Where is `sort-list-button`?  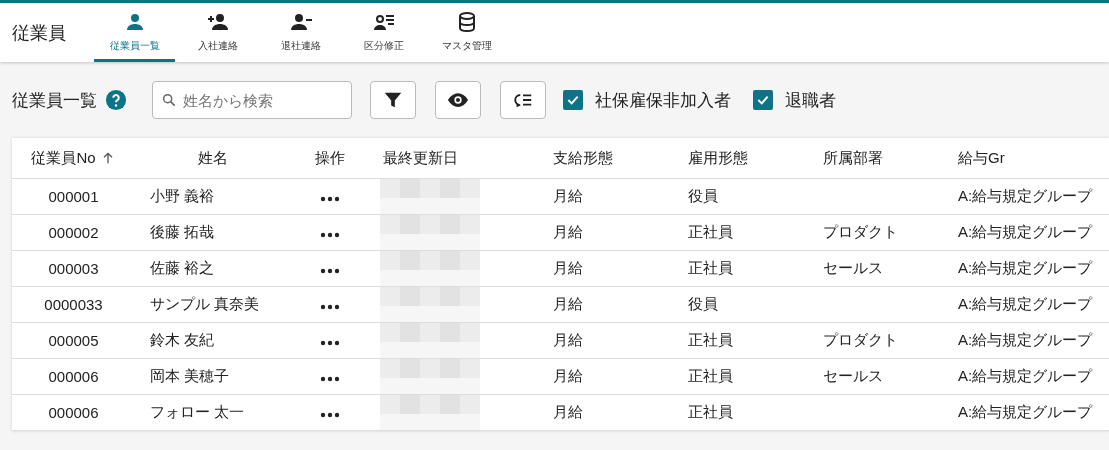
sort-list-button is located at coordinates (523, 100).